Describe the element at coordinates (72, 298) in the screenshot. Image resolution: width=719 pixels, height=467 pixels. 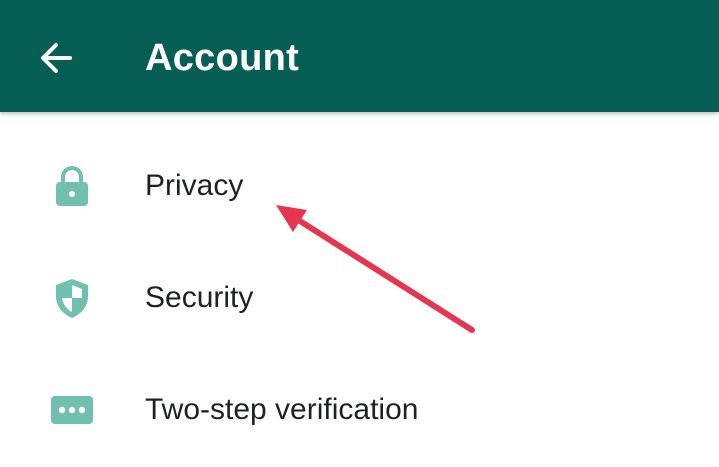
I see `shield-icon` at that location.